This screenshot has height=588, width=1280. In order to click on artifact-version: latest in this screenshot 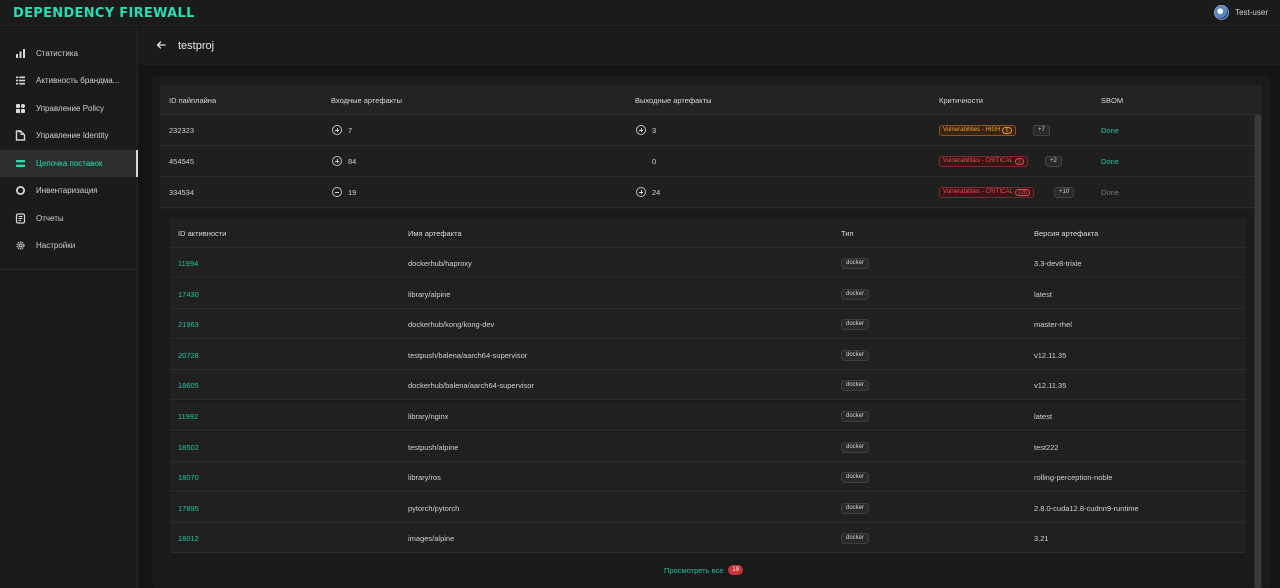, I will do `click(1043, 416)`.